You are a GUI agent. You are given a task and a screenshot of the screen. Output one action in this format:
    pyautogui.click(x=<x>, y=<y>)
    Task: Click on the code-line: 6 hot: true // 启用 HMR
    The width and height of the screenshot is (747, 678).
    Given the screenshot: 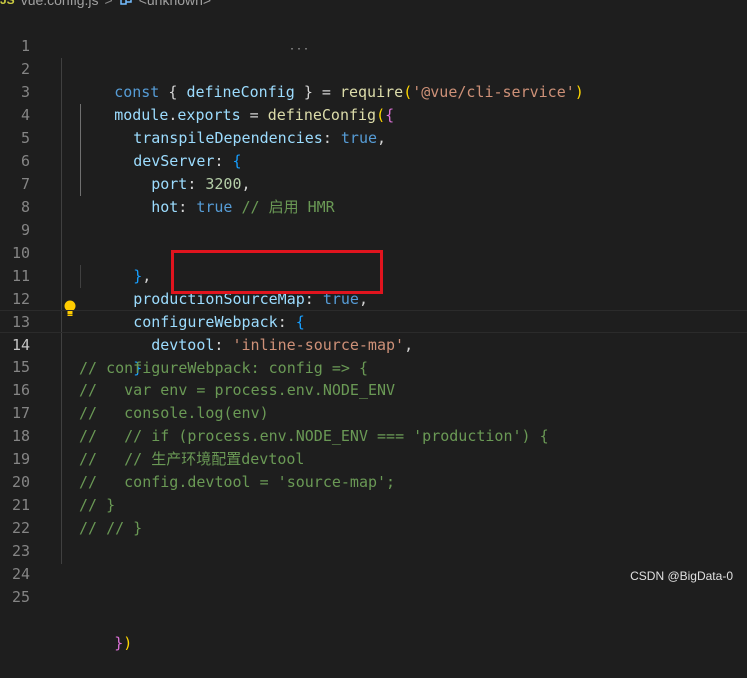 What is the action you would take?
    pyautogui.click(x=373, y=171)
    